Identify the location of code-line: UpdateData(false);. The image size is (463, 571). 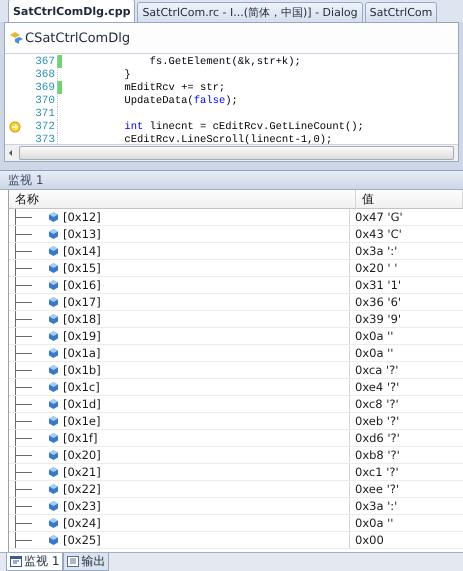
(180, 100).